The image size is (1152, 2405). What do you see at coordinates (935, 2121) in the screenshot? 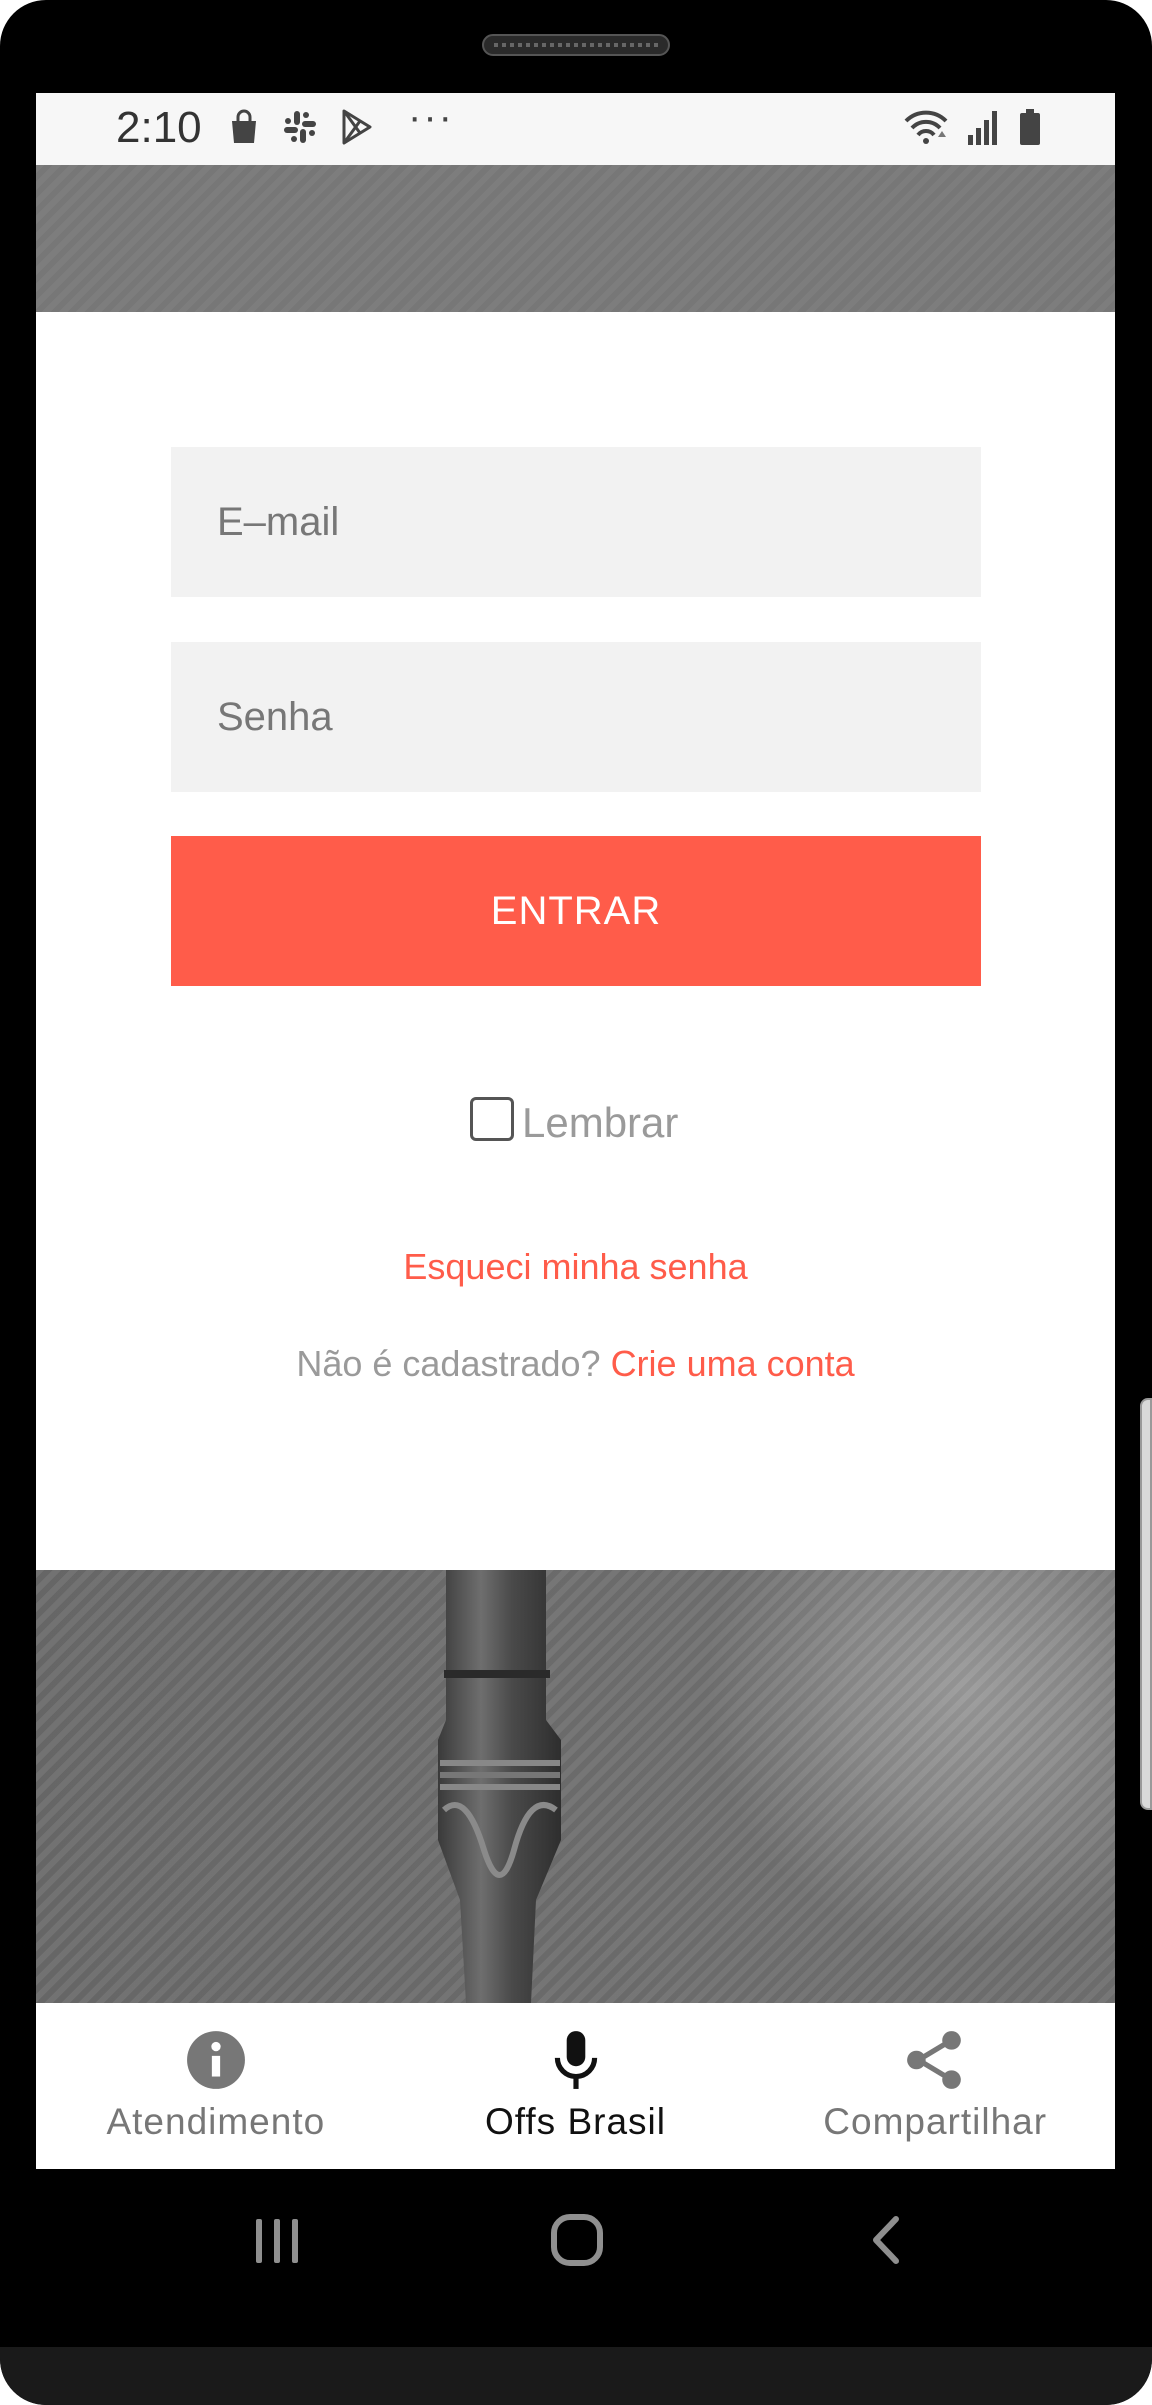
I see `nav-label-compartilhar: Compartilhar` at bounding box center [935, 2121].